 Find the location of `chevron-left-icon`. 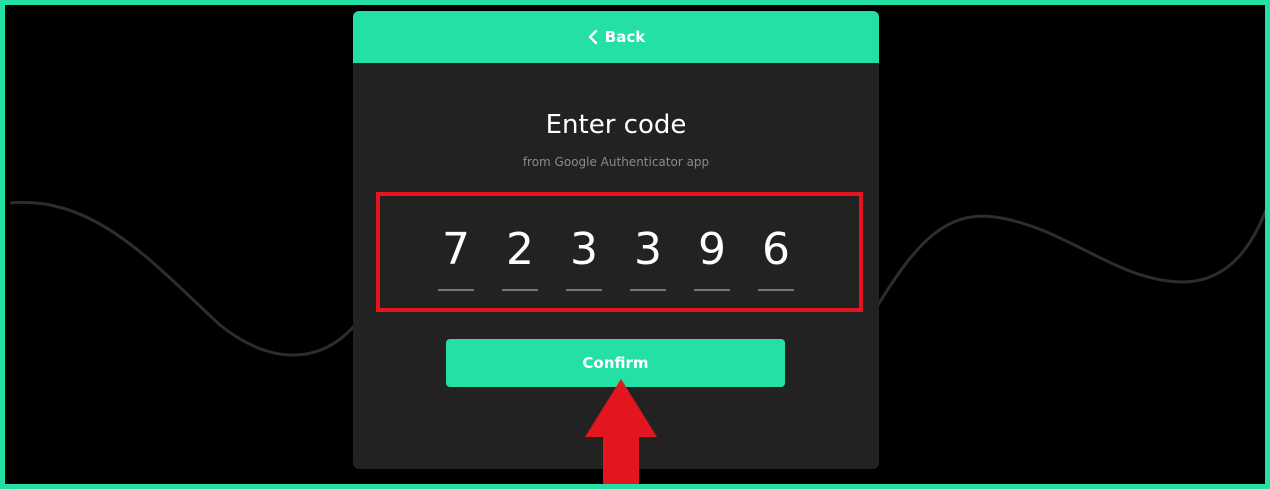

chevron-left-icon is located at coordinates (592, 37).